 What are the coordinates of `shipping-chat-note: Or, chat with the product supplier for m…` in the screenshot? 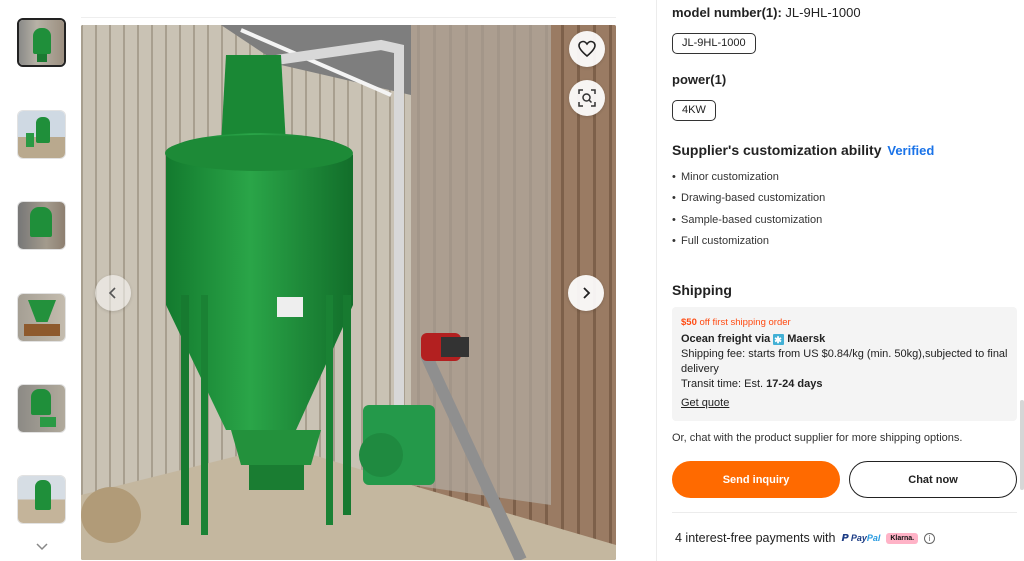 It's located at (817, 438).